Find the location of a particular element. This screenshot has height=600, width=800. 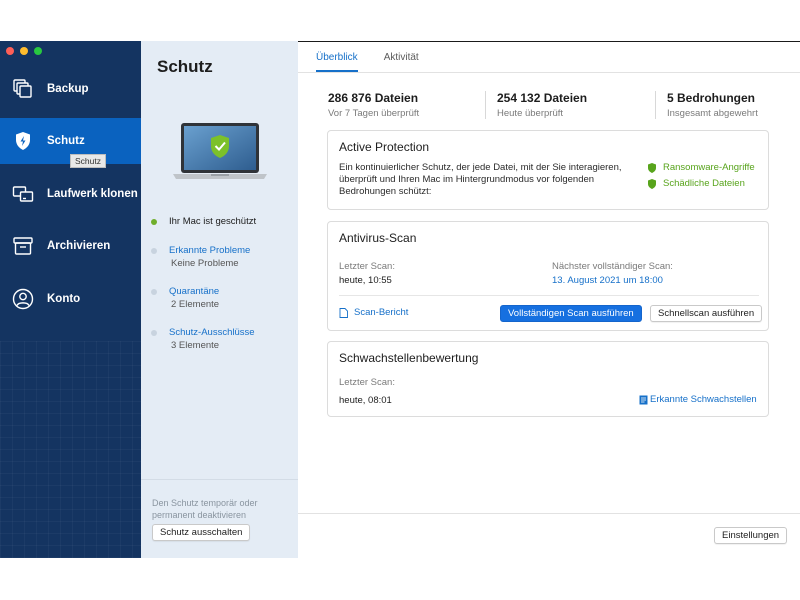

status-link: Erkannte Probleme is located at coordinates (209, 251).